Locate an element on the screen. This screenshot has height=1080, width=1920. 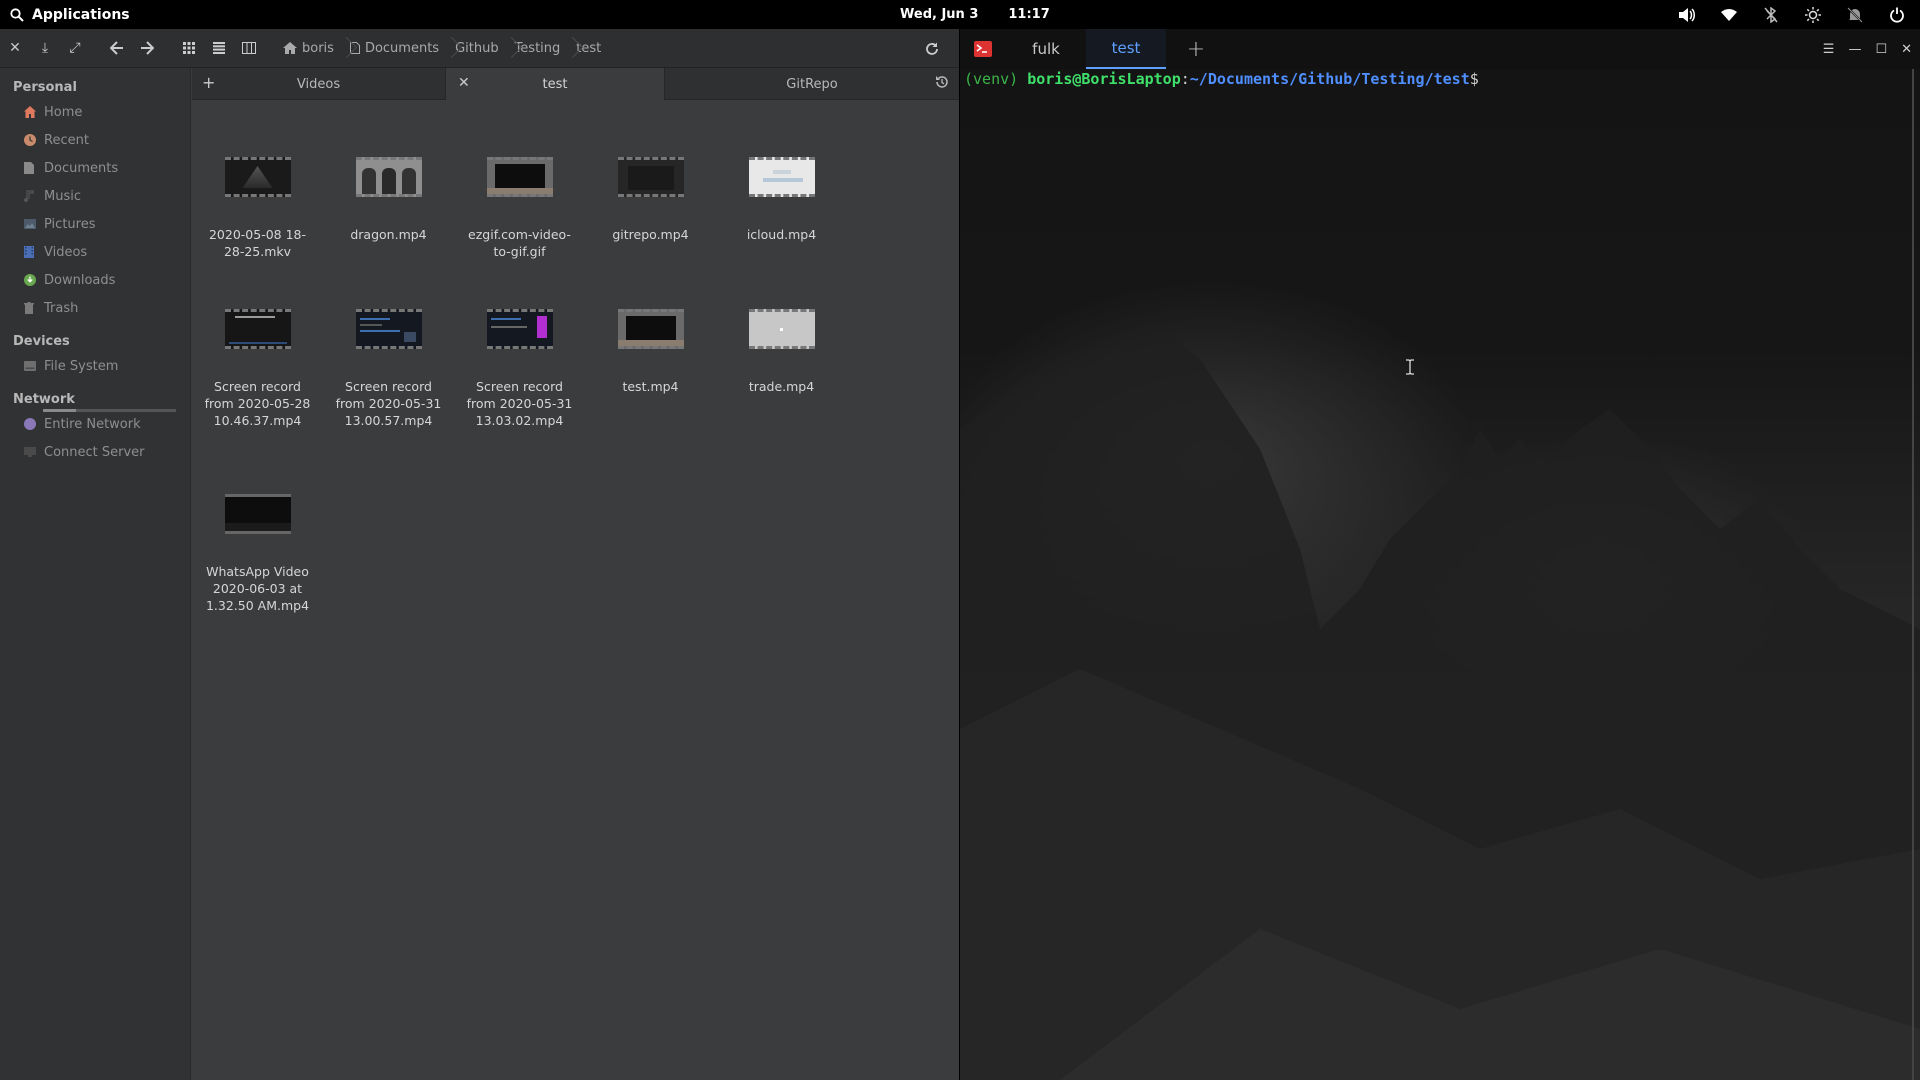
breadcrumb: boris Documents Github Testing test is located at coordinates (443, 48).